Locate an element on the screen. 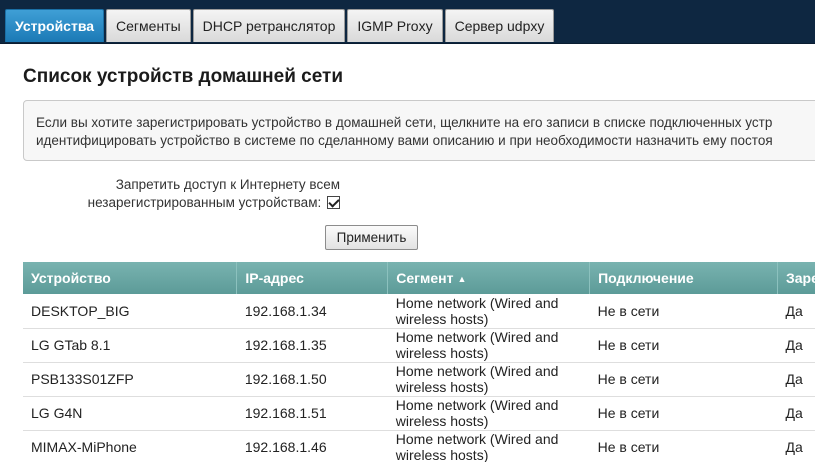 This screenshot has width=815, height=462. cell-device: DESKTOP_BIG is located at coordinates (130, 311).